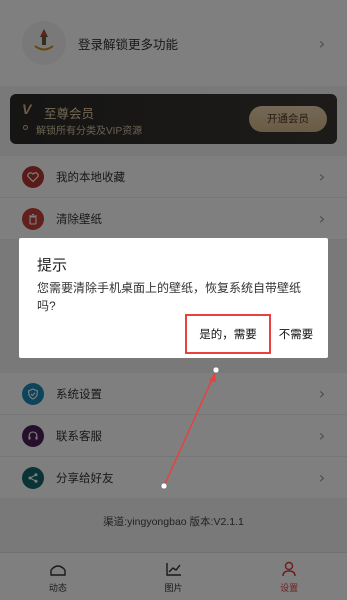 Image resolution: width=347 pixels, height=600 pixels. I want to click on dialog-message: 您需要清除手机桌面上的壁纸，恢复系统自带壁纸吗?, so click(169, 297).